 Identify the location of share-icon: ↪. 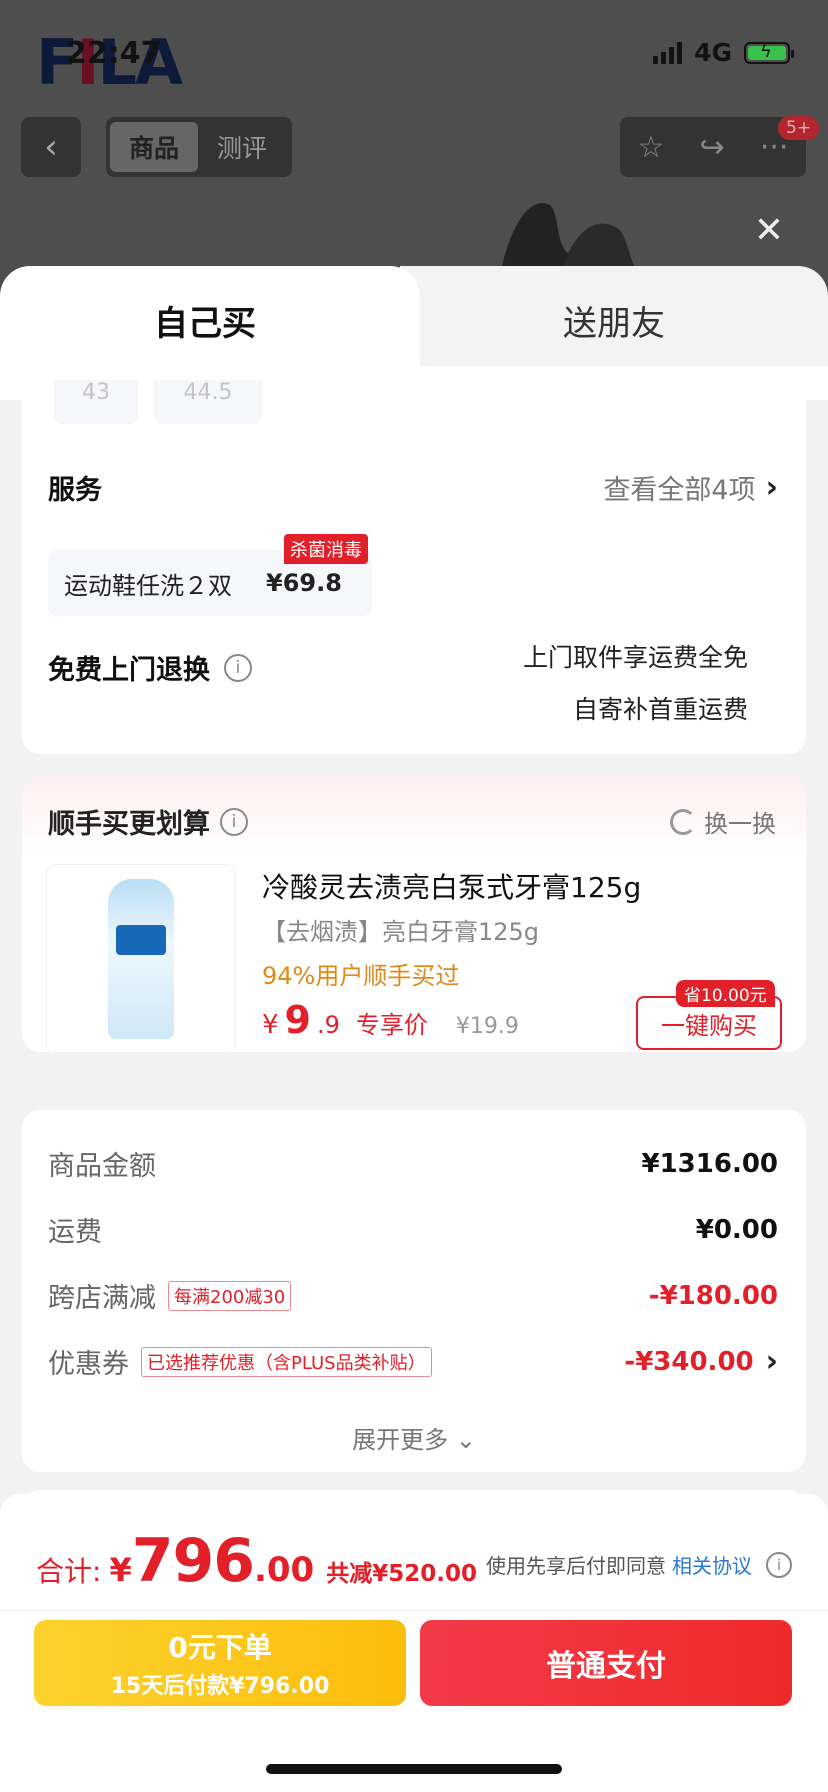
(712, 147).